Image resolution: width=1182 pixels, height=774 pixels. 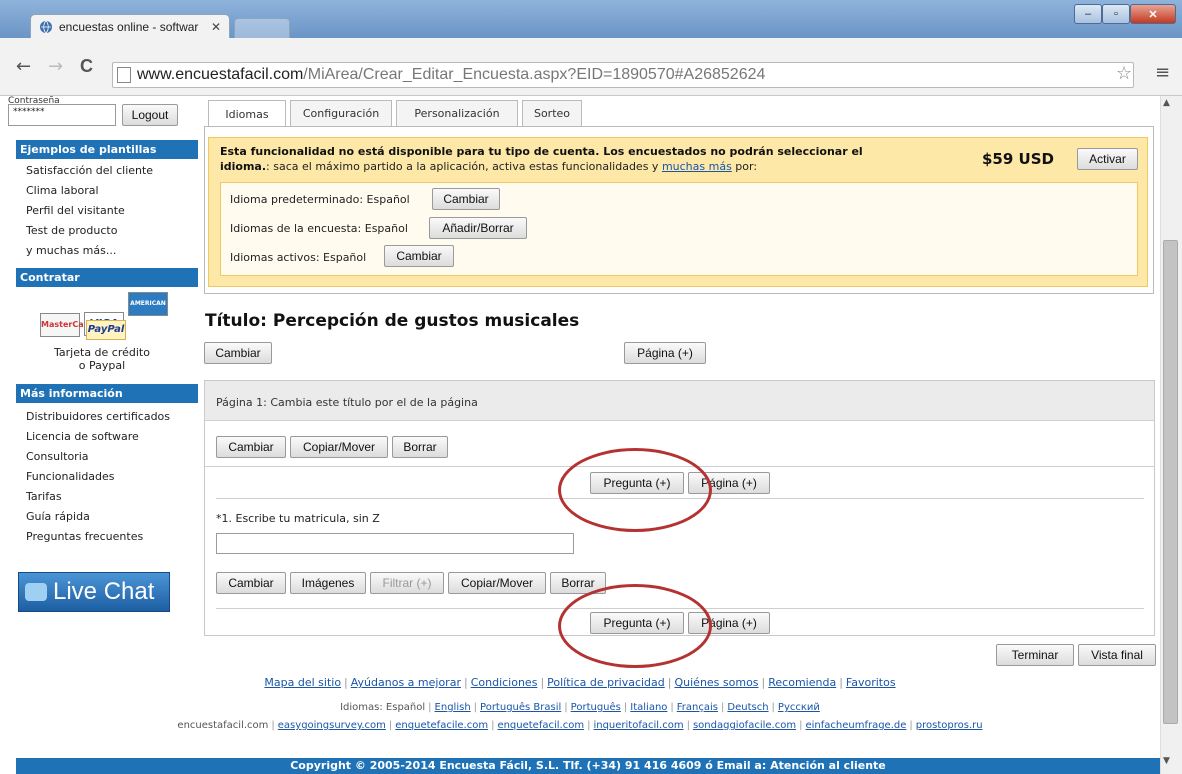 What do you see at coordinates (466, 199) in the screenshot?
I see `change-default-language-button: Cambiar` at bounding box center [466, 199].